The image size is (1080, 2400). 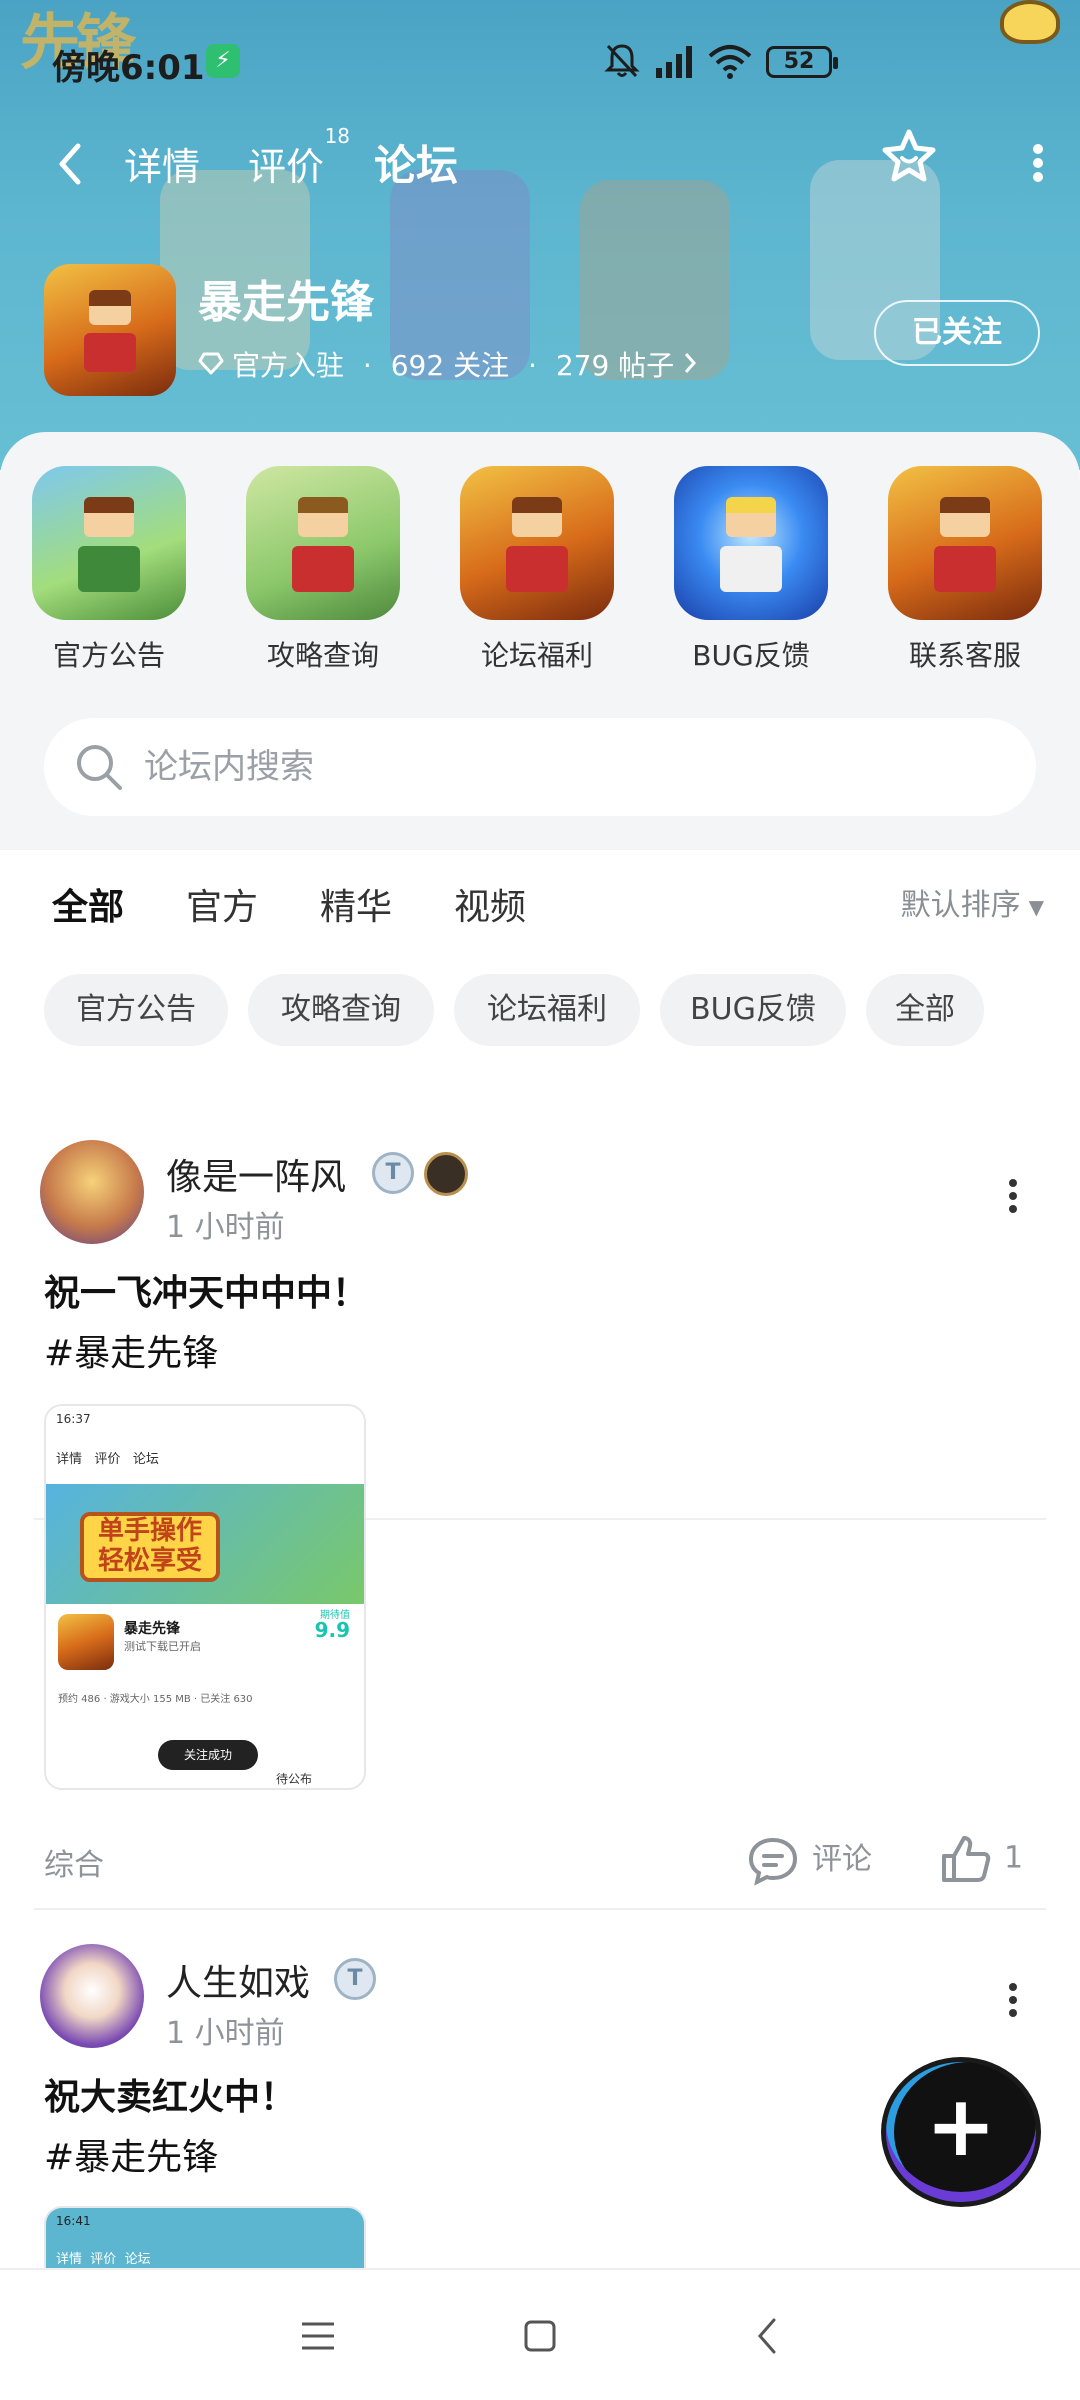 I want to click on top-navigation: 详情 评价 18 论坛, so click(x=540, y=165).